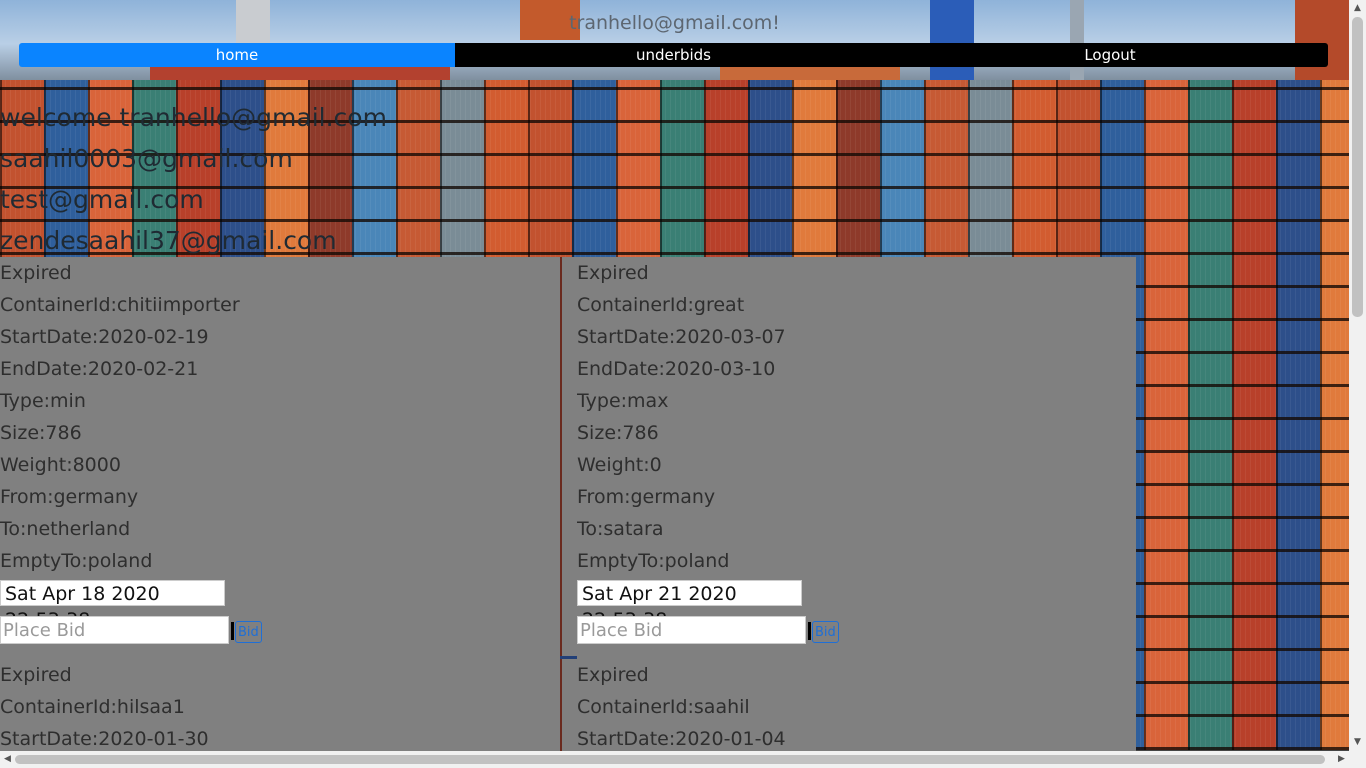  Describe the element at coordinates (65, 529) in the screenshot. I see `destination: To:netherland` at that location.